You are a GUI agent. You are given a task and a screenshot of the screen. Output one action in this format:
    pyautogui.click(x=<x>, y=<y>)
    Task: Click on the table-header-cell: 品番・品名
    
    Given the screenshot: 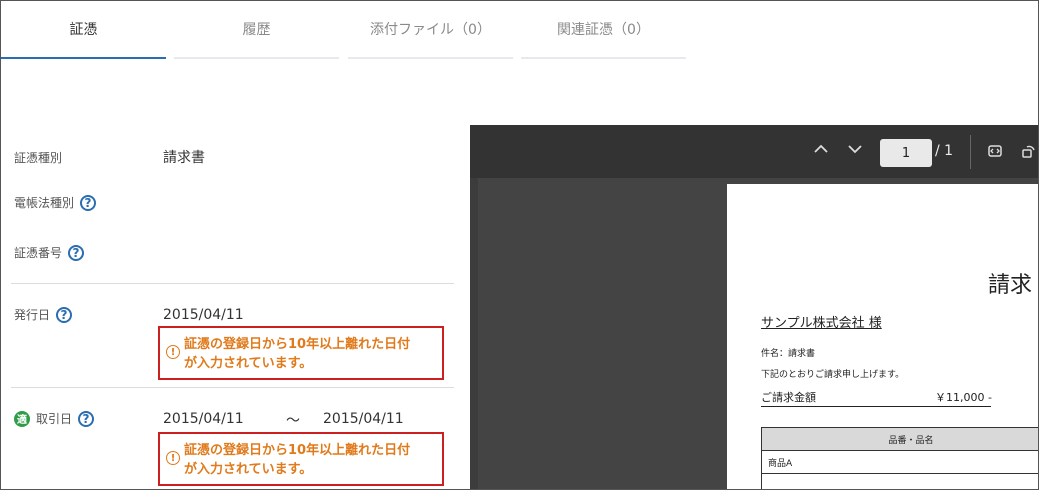 What is the action you would take?
    pyautogui.click(x=899, y=439)
    